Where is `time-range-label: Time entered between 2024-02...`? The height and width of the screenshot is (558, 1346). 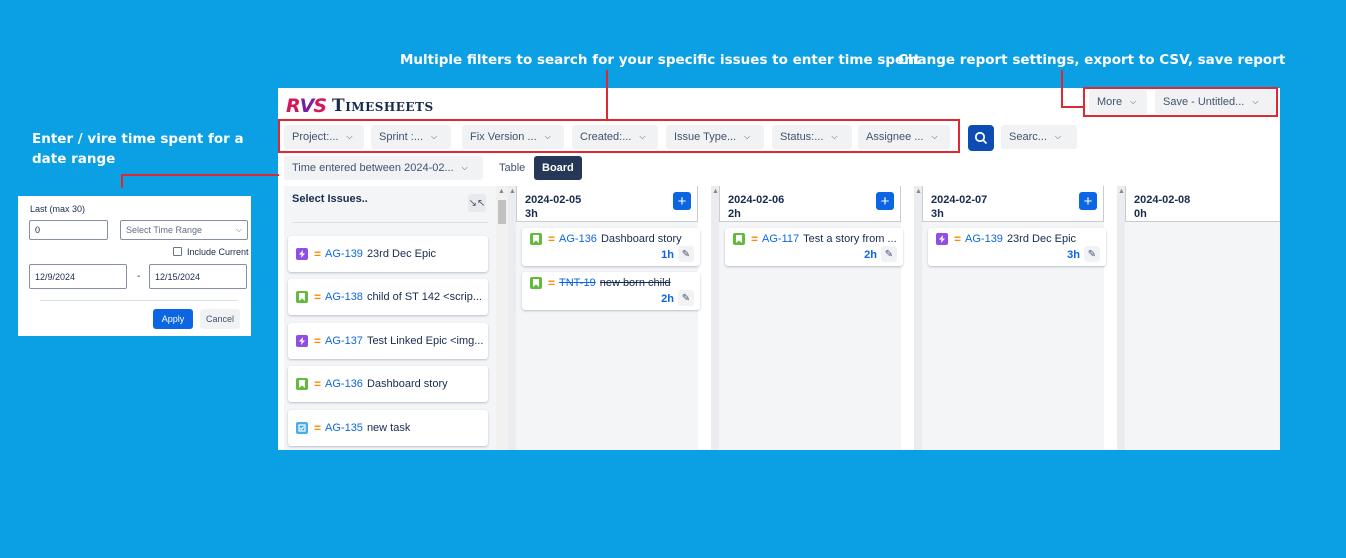
time-range-label: Time entered between 2024-02... is located at coordinates (373, 168).